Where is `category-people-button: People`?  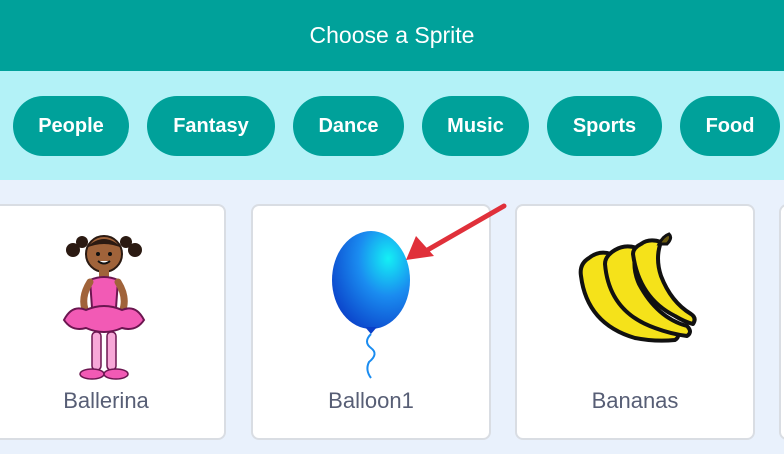 category-people-button: People is located at coordinates (71, 126).